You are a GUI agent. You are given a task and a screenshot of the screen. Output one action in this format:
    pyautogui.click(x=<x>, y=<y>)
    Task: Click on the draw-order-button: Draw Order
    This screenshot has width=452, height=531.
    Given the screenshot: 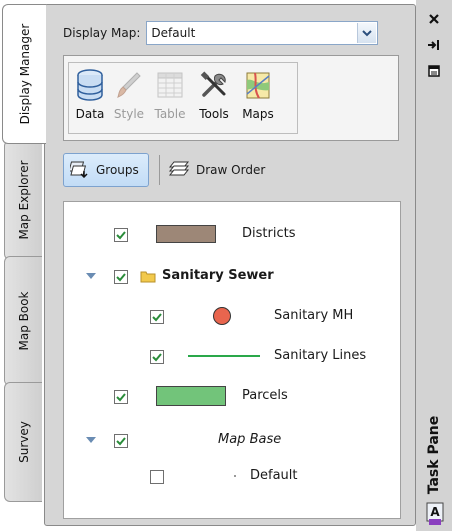 What is the action you would take?
    pyautogui.click(x=216, y=170)
    